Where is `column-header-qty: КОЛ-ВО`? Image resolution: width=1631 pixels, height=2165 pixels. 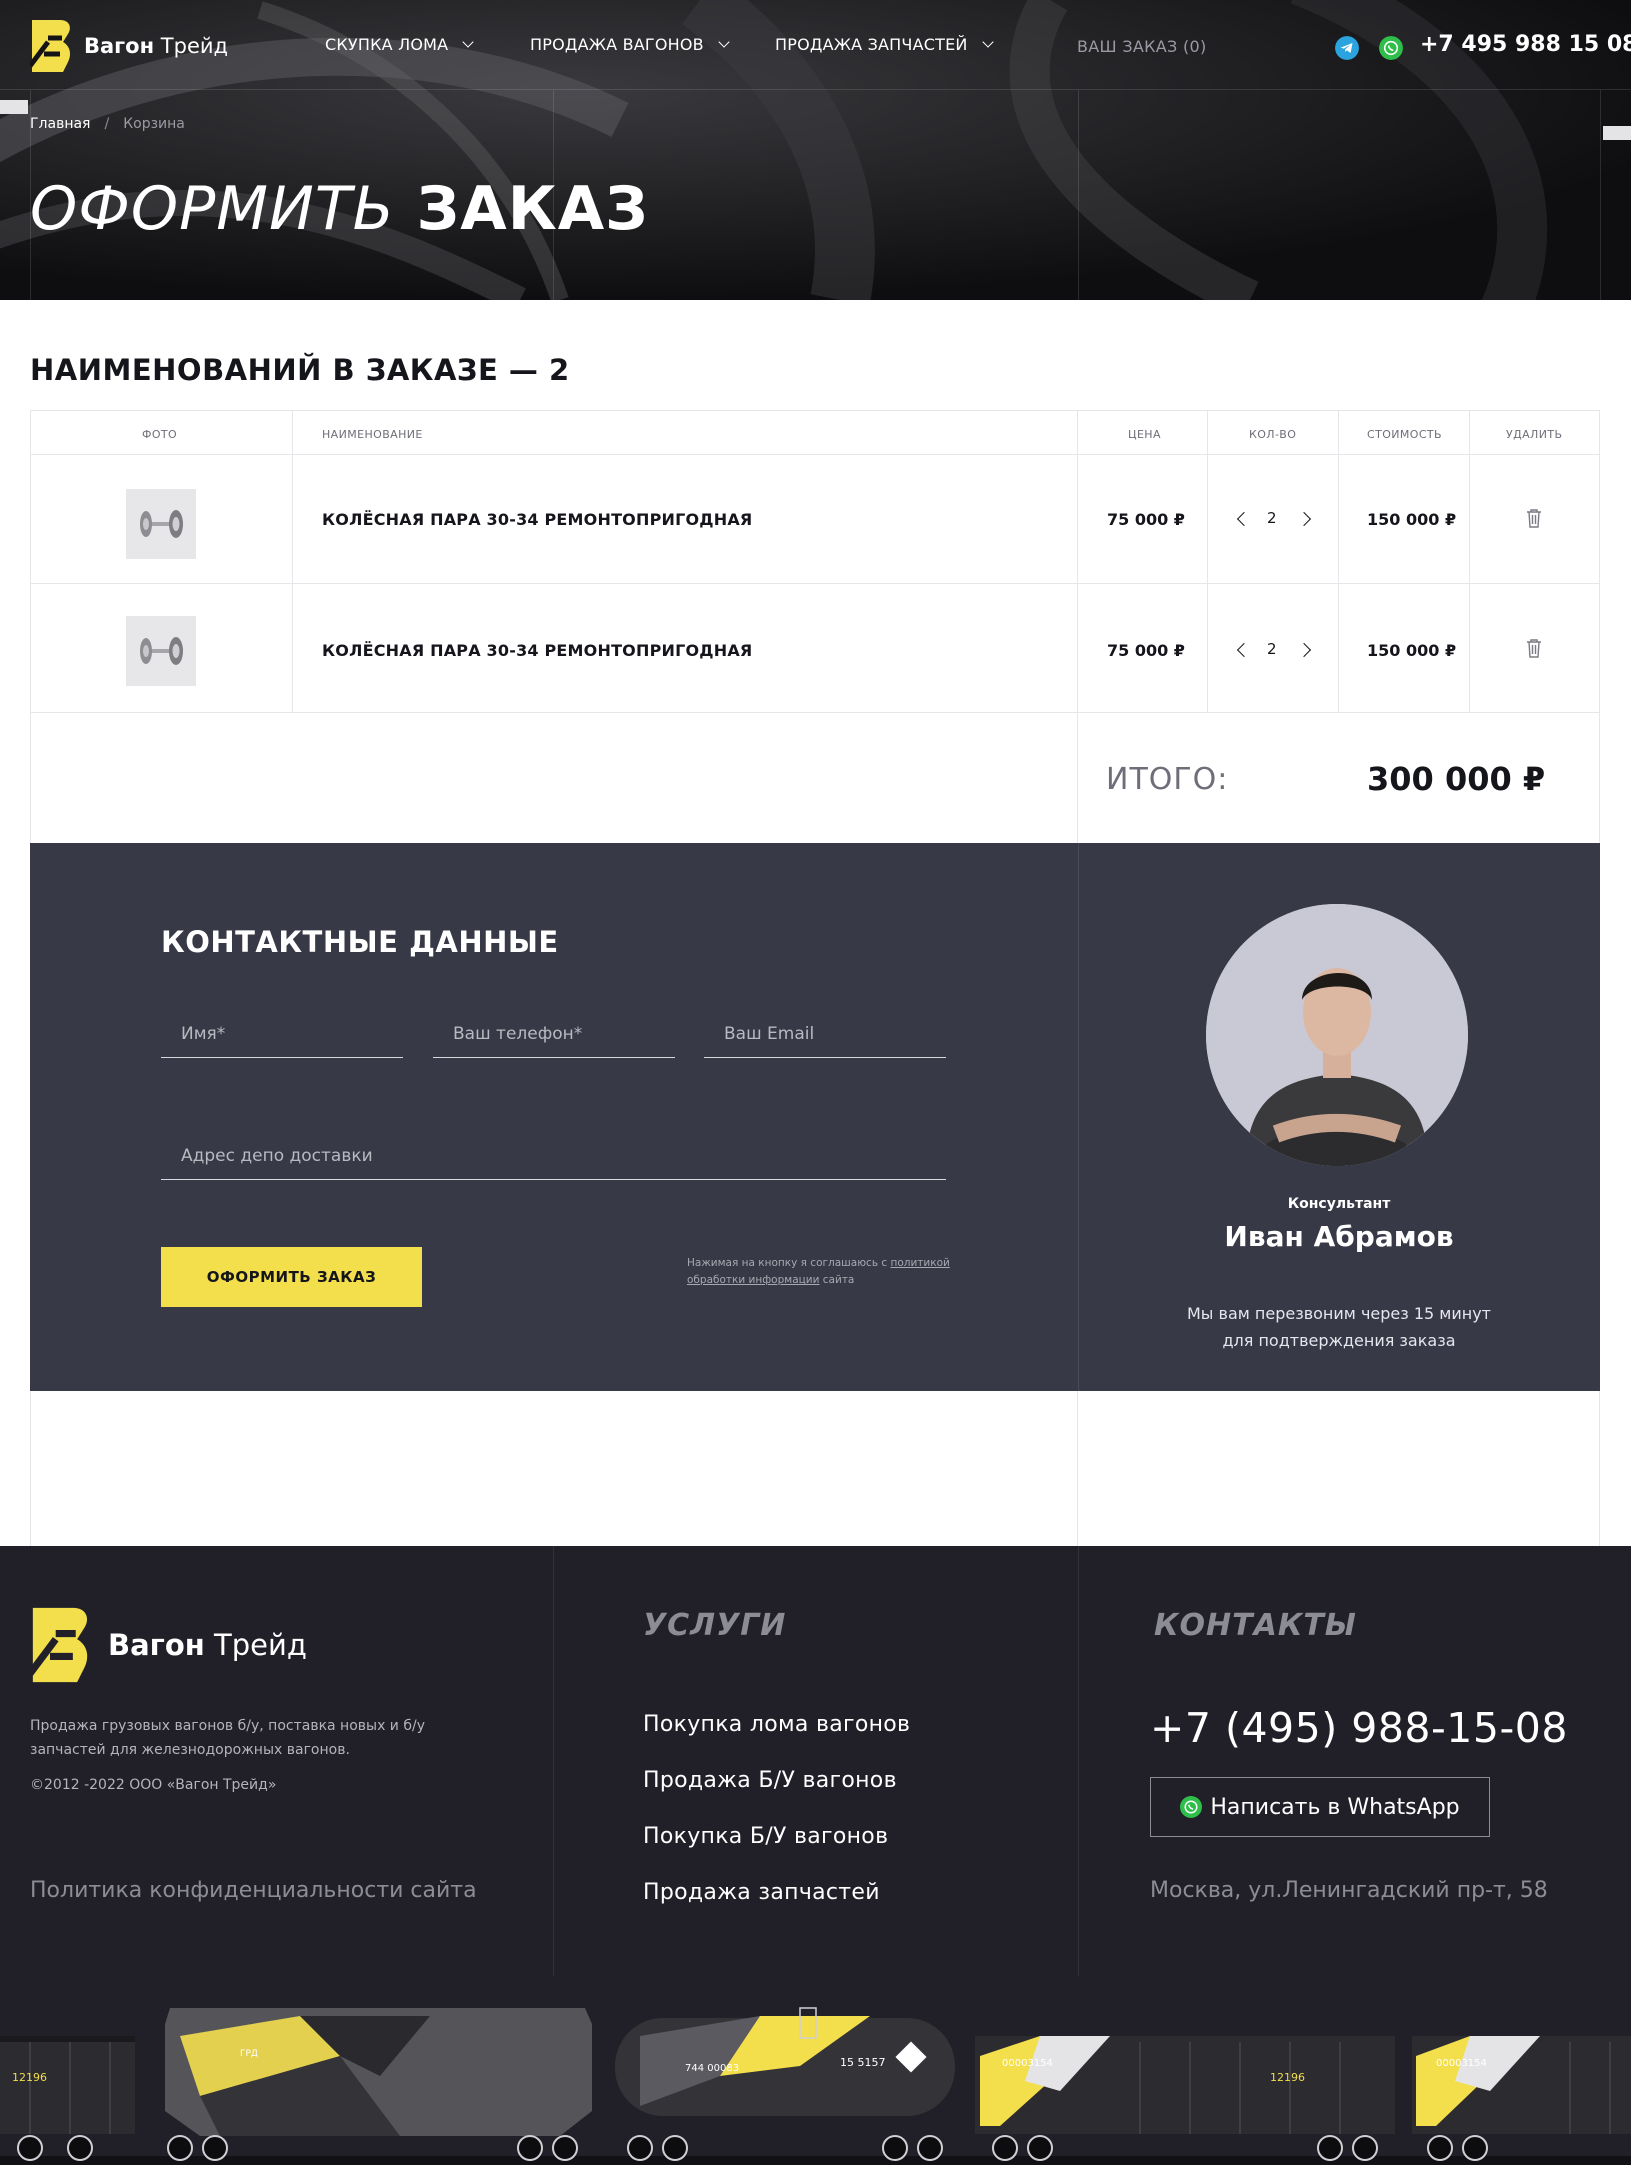
column-header-qty: КОЛ-ВО is located at coordinates (1273, 434).